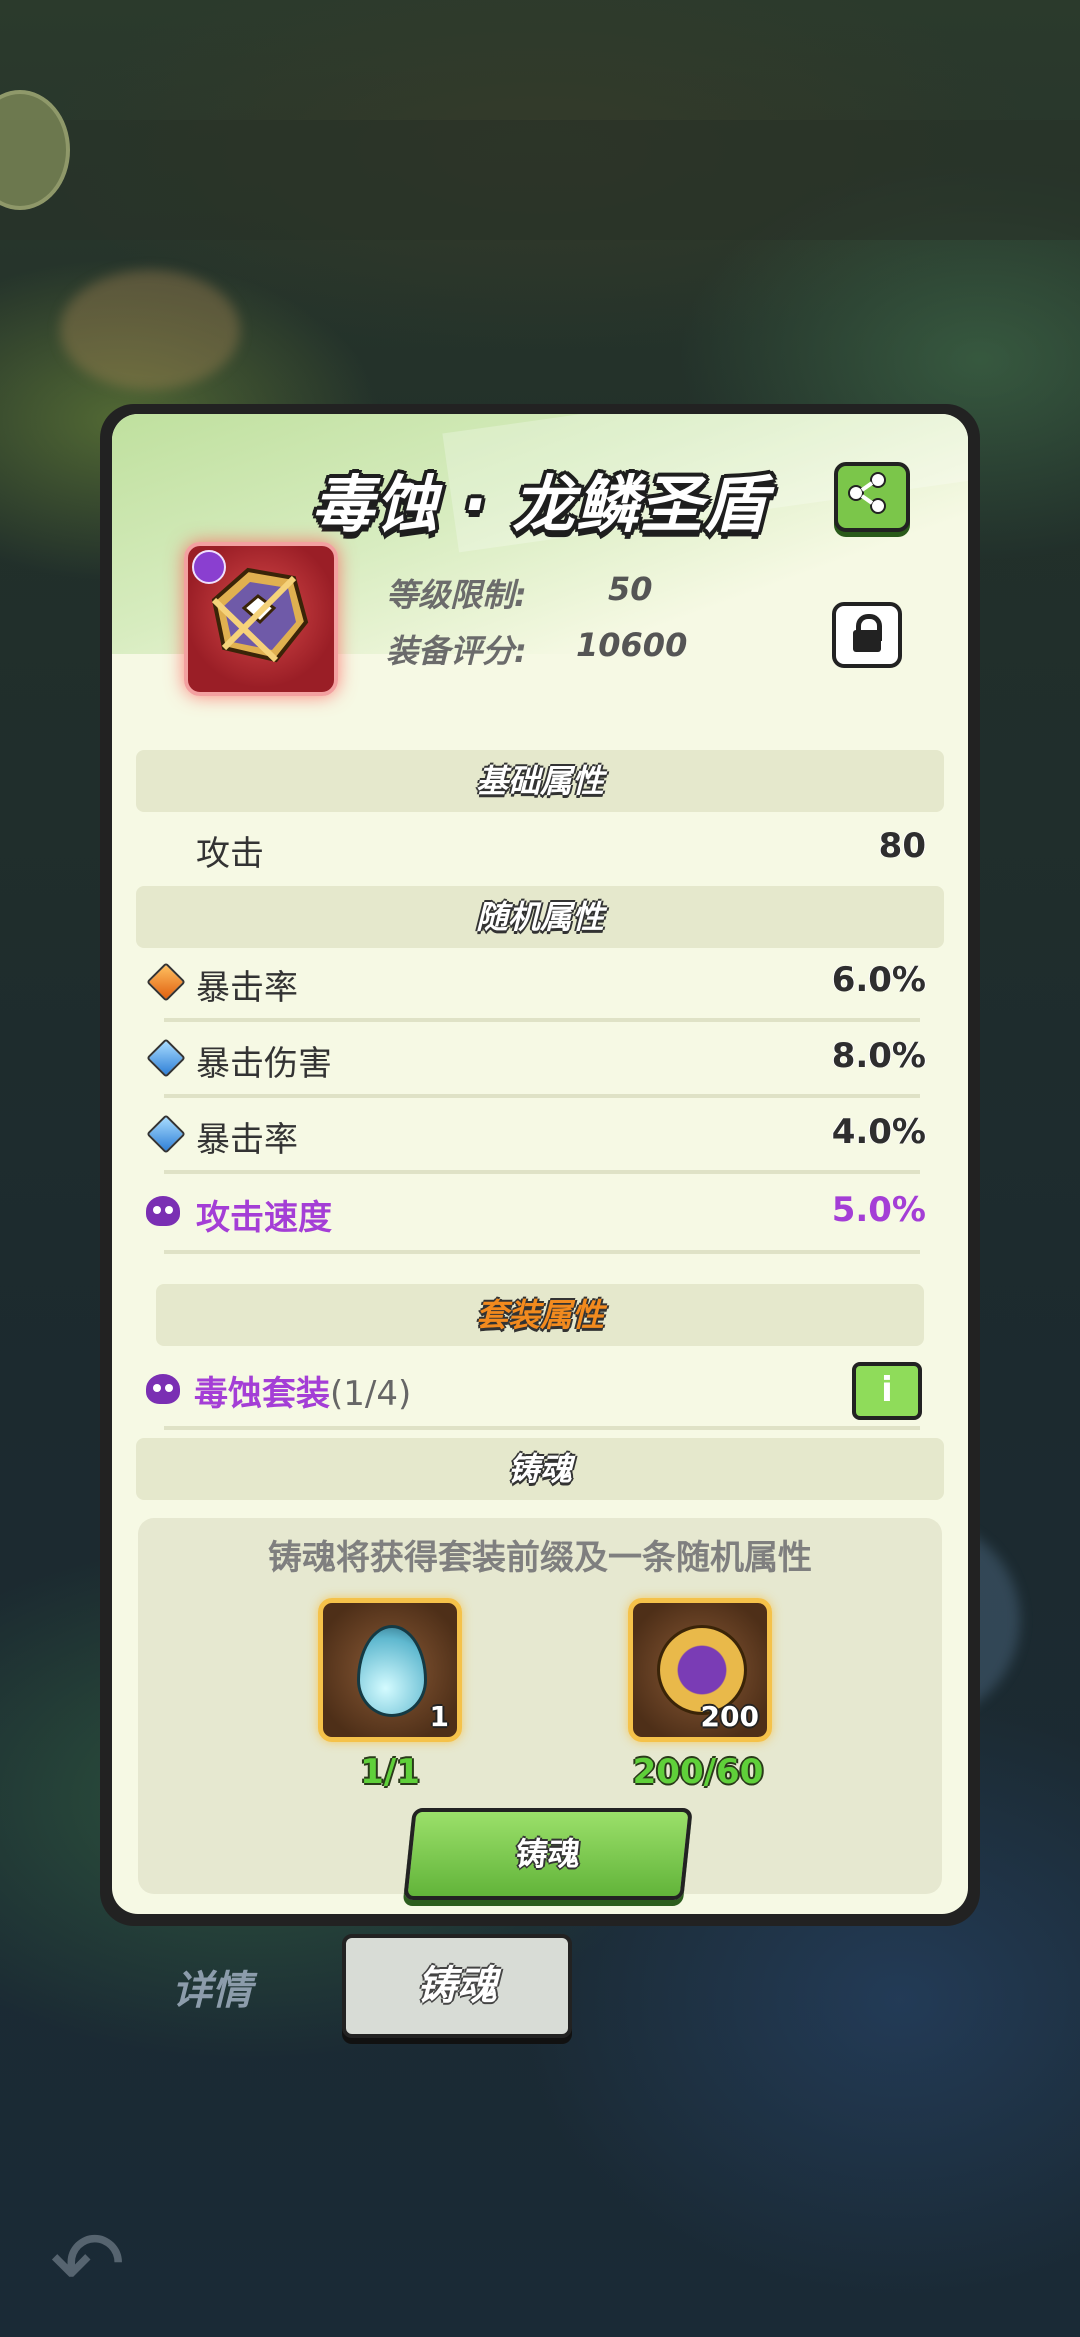 This screenshot has height=2337, width=1080. I want to click on set-name-row: 毒蚀套装(1/4), so click(302, 1390).